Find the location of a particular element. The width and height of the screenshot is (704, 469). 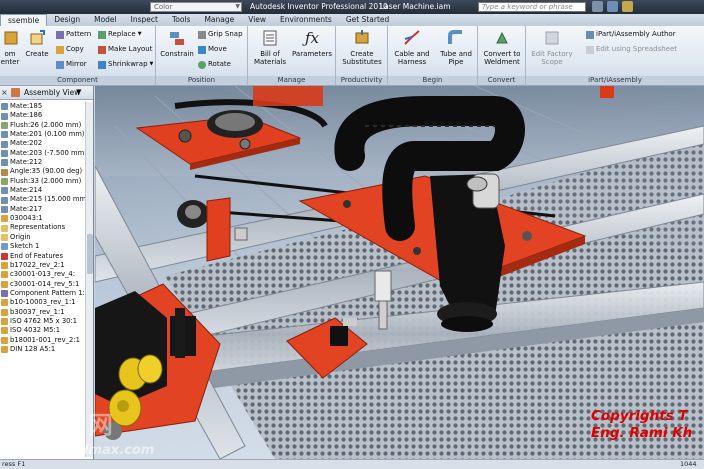

edit-spreadsheet-button: Edit using Spreadsheet is located at coordinates (631, 49).